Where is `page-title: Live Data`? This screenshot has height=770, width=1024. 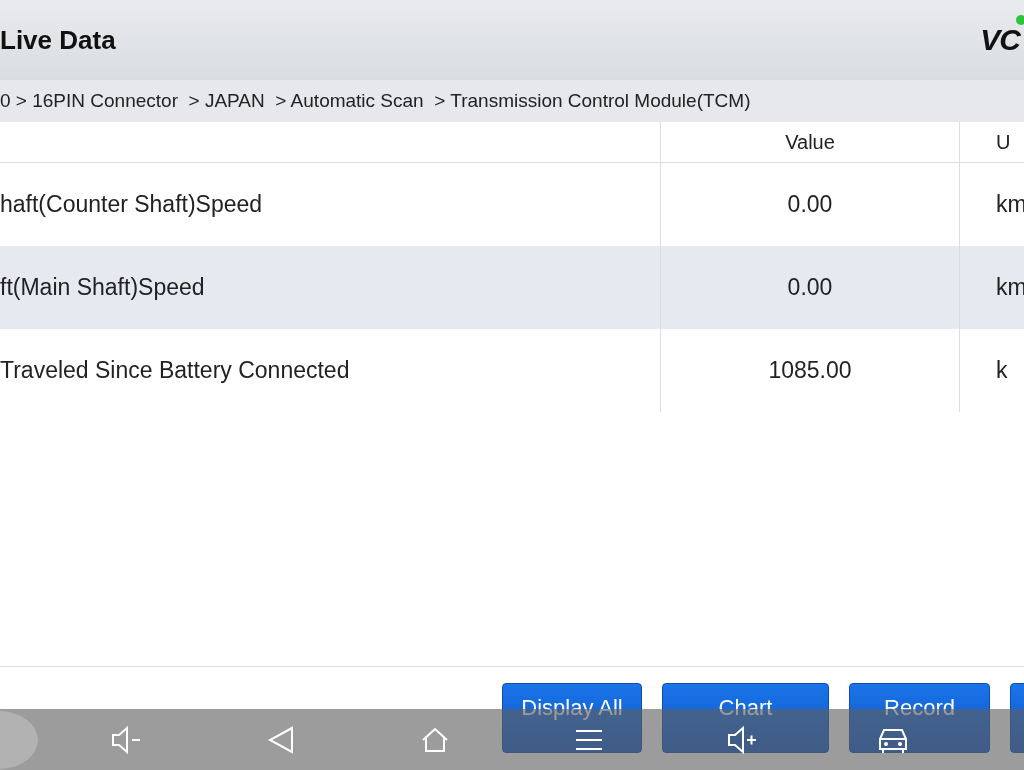
page-title: Live Data is located at coordinates (58, 40).